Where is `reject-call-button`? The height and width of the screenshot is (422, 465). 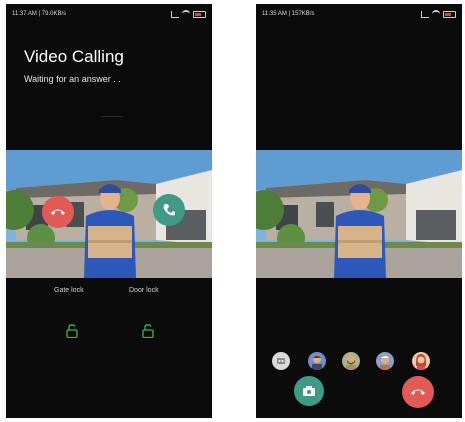 reject-call-button is located at coordinates (58, 212).